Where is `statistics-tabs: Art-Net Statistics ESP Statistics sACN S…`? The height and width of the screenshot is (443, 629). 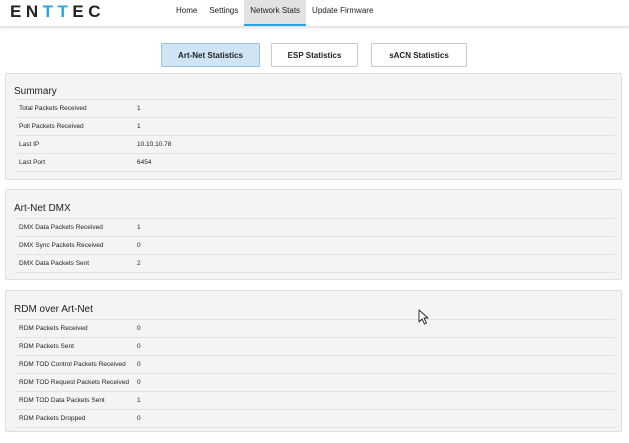 statistics-tabs: Art-Net Statistics ESP Statistics sACN S… is located at coordinates (314, 55).